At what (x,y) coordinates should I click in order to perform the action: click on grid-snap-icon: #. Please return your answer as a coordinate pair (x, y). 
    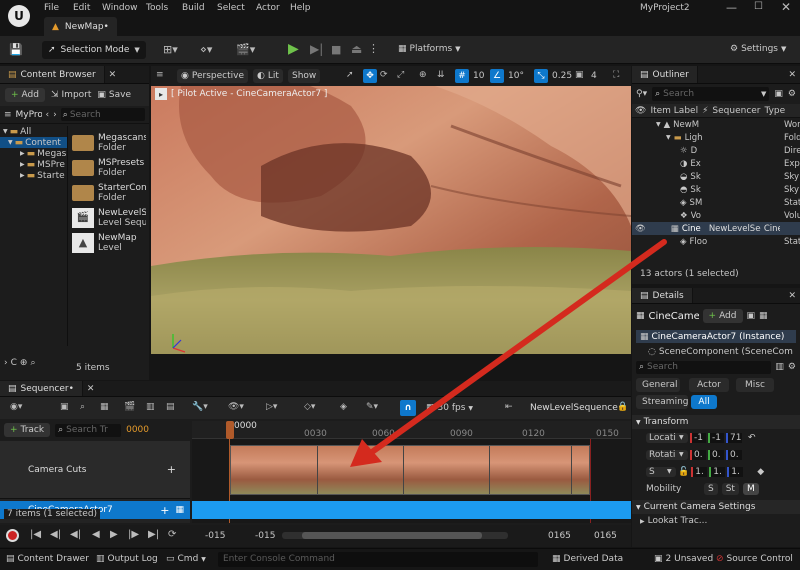
    Looking at the image, I should click on (462, 76).